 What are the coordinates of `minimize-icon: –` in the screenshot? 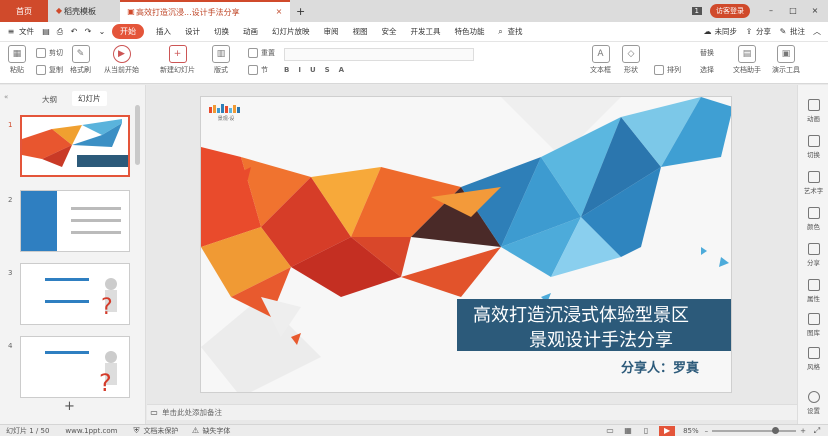 It's located at (771, 11).